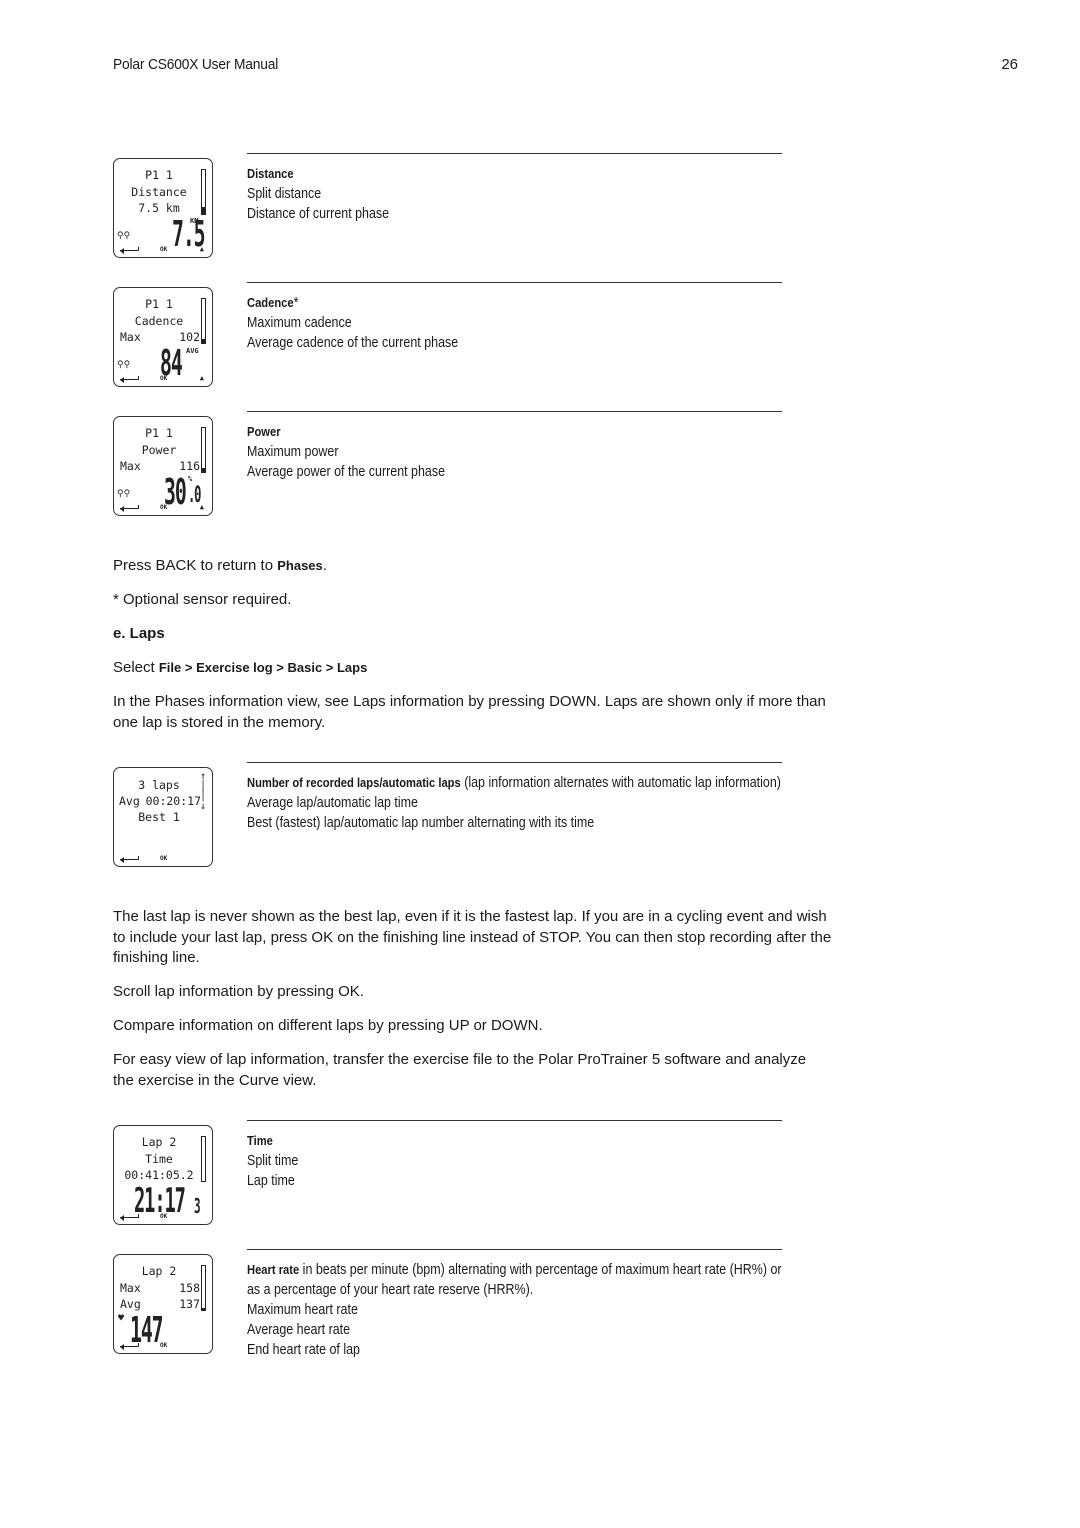 The height and width of the screenshot is (1528, 1080). What do you see at coordinates (284, 194) in the screenshot?
I see `description-line: Split distance` at bounding box center [284, 194].